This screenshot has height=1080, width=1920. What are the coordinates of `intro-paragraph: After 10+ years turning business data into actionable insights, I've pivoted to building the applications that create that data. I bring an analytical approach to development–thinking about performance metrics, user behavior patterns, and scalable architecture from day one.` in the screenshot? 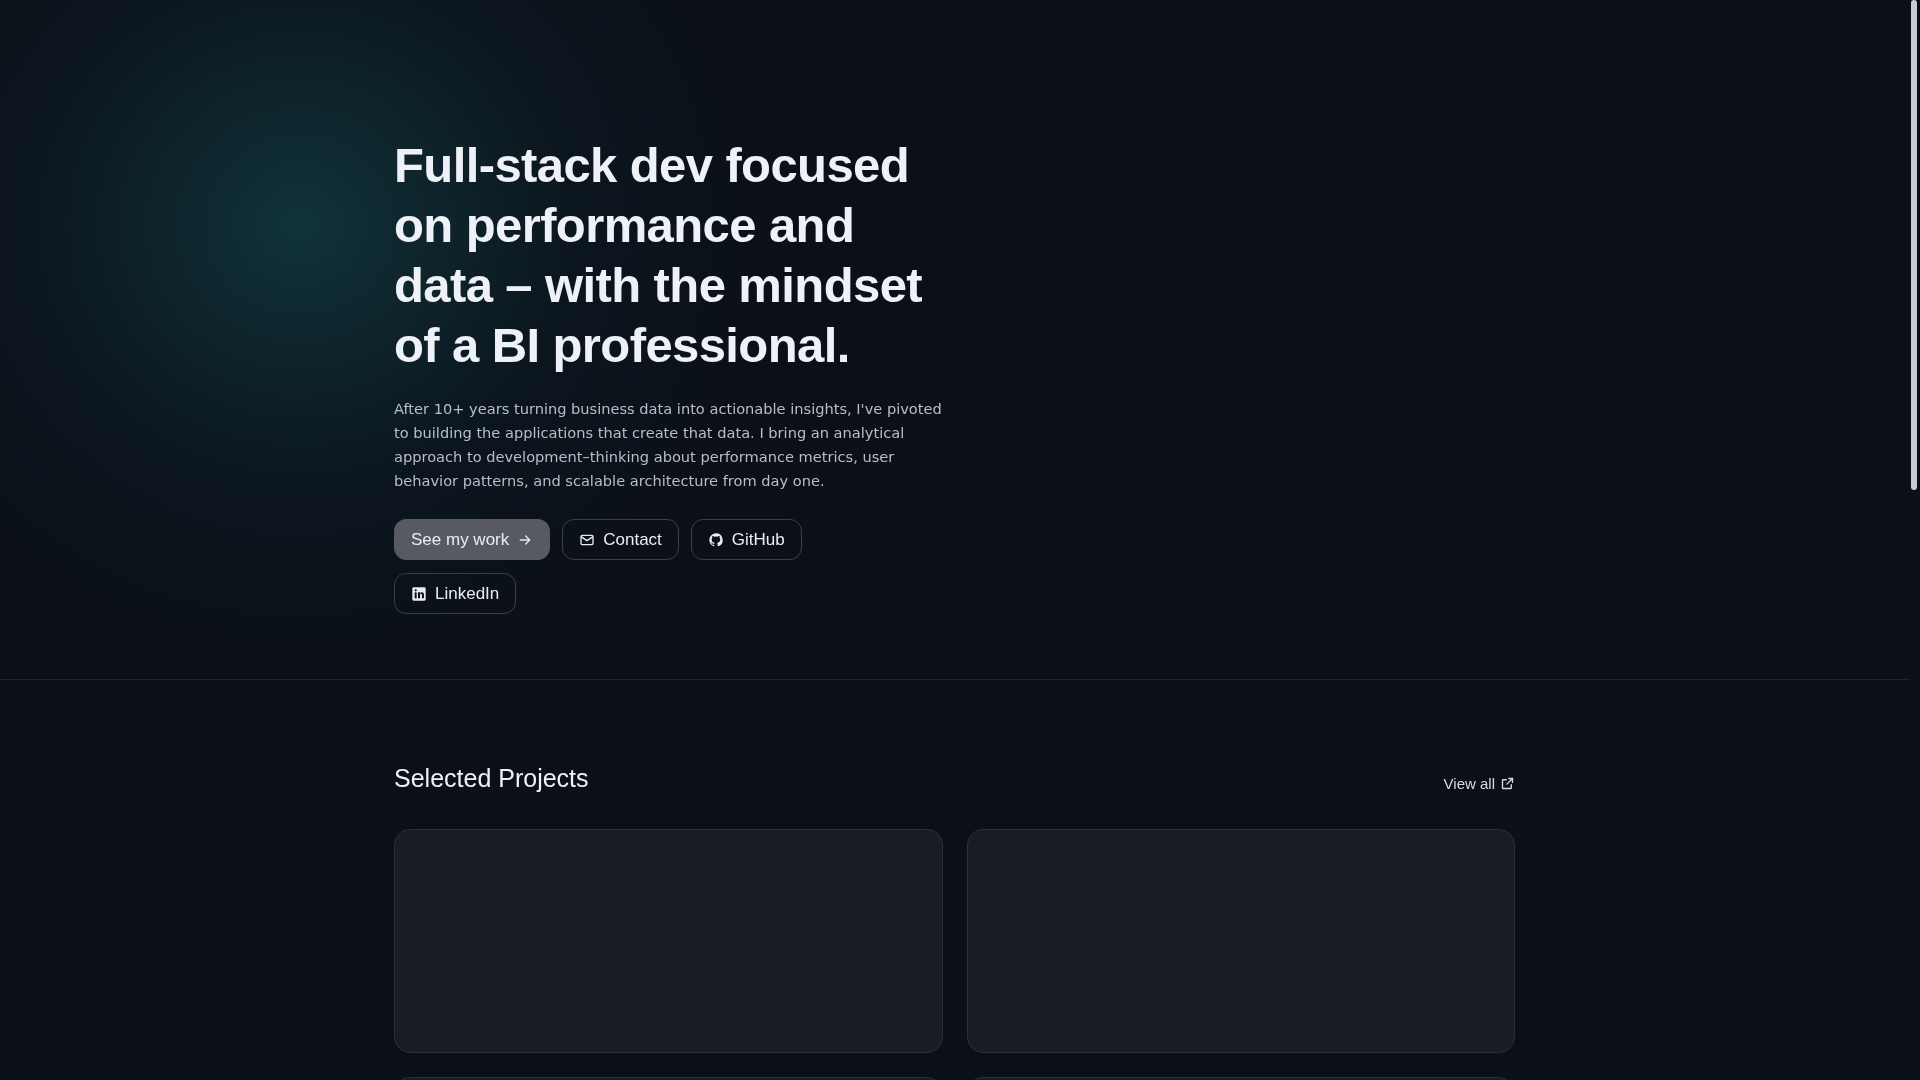 It's located at (668, 445).